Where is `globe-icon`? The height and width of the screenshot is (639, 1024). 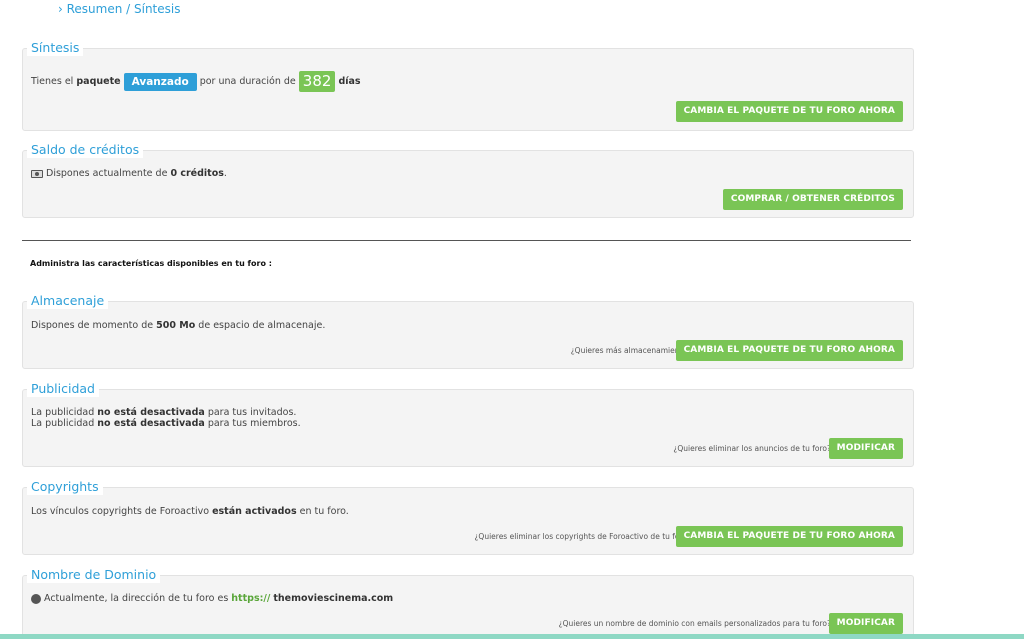
globe-icon is located at coordinates (36, 598).